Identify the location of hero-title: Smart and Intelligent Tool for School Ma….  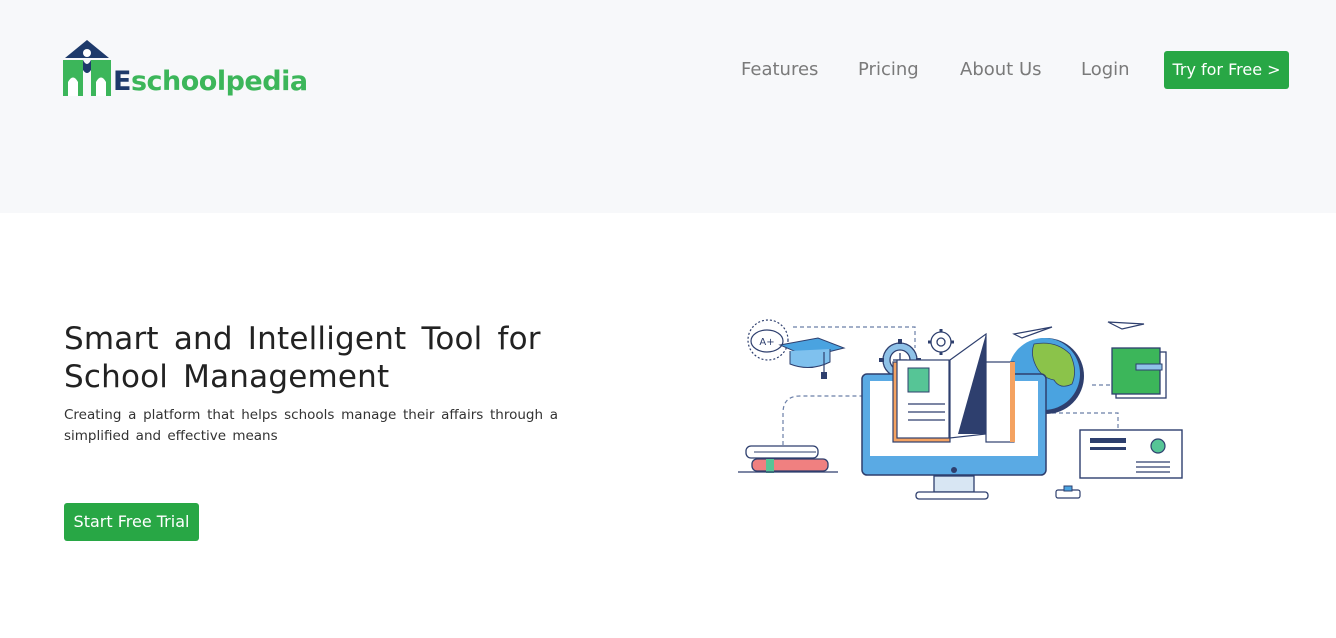
(302, 358).